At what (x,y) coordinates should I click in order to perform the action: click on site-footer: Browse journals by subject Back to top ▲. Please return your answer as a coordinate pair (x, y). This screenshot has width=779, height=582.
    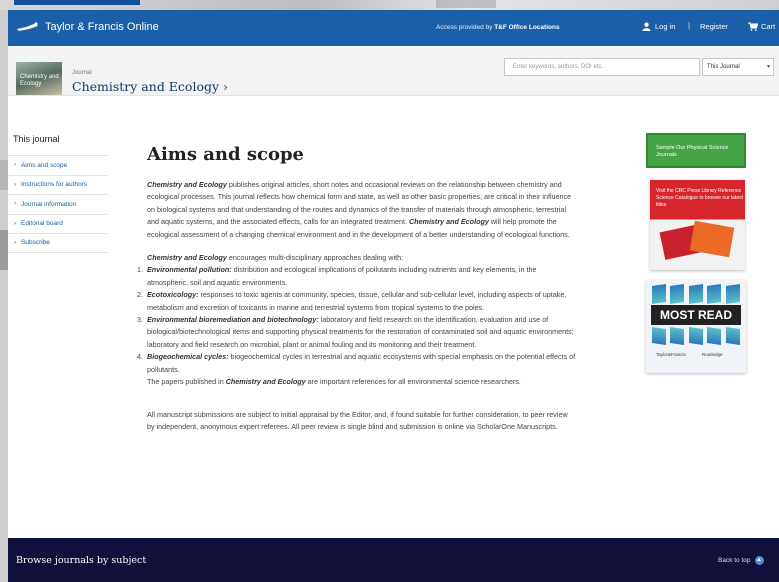
    Looking at the image, I should click on (393, 560).